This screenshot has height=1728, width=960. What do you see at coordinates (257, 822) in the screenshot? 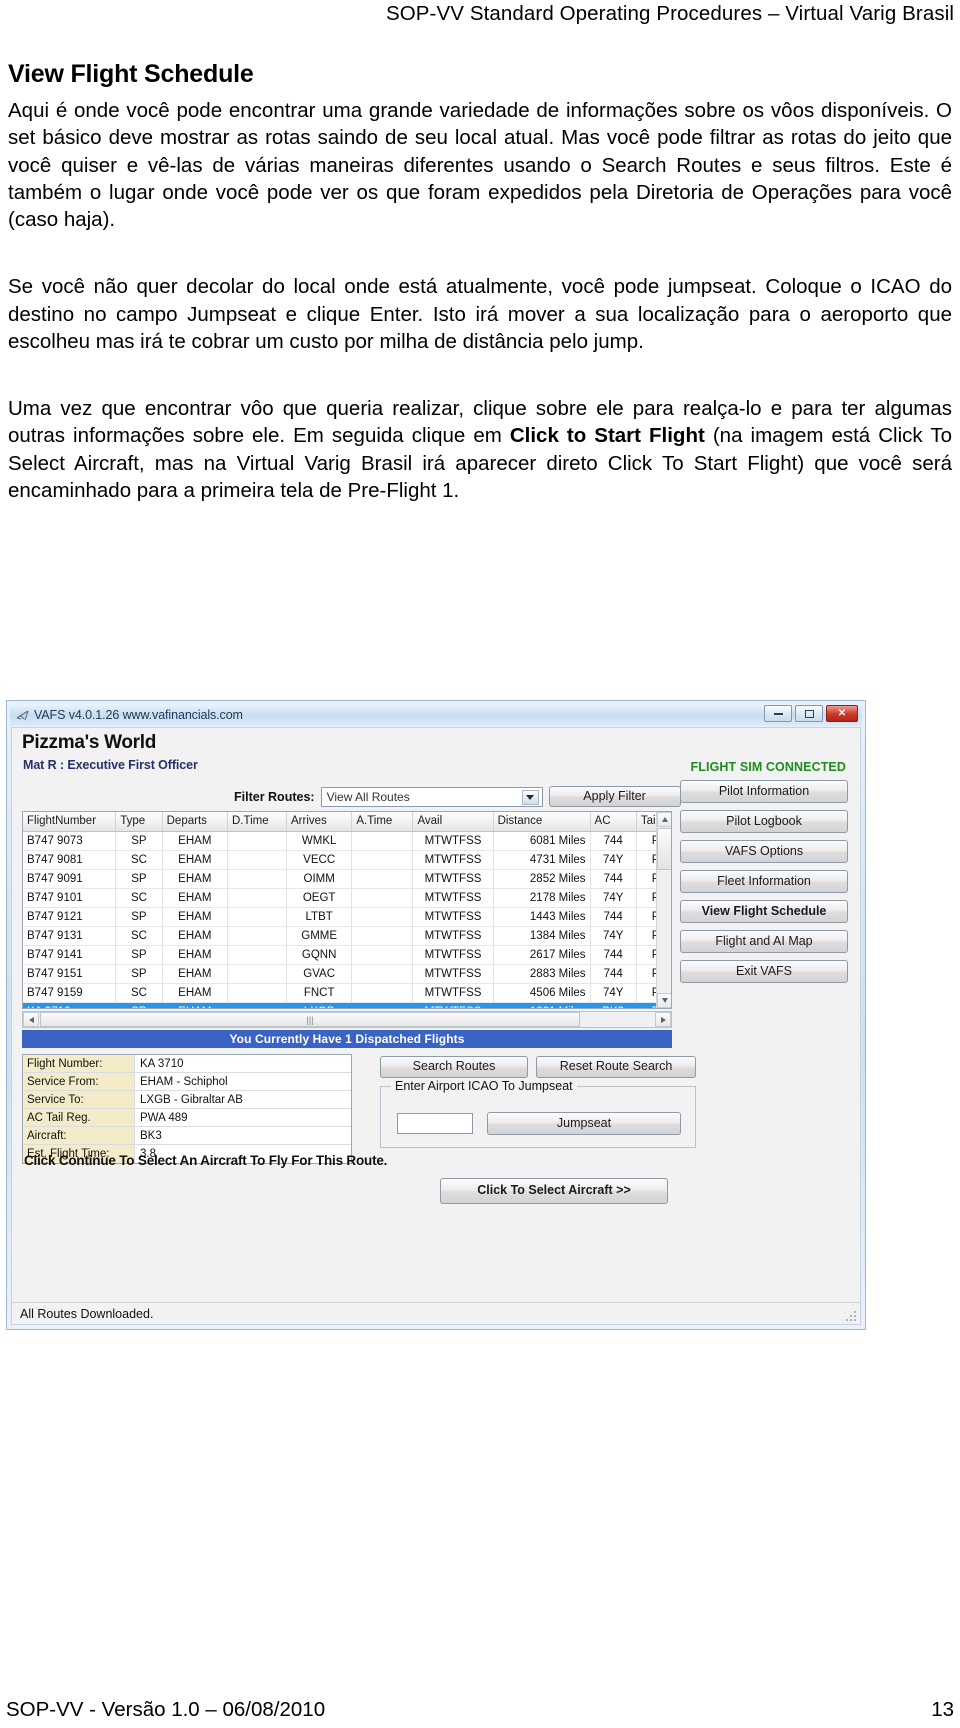
I see `column-header-dtime: D.Time` at bounding box center [257, 822].